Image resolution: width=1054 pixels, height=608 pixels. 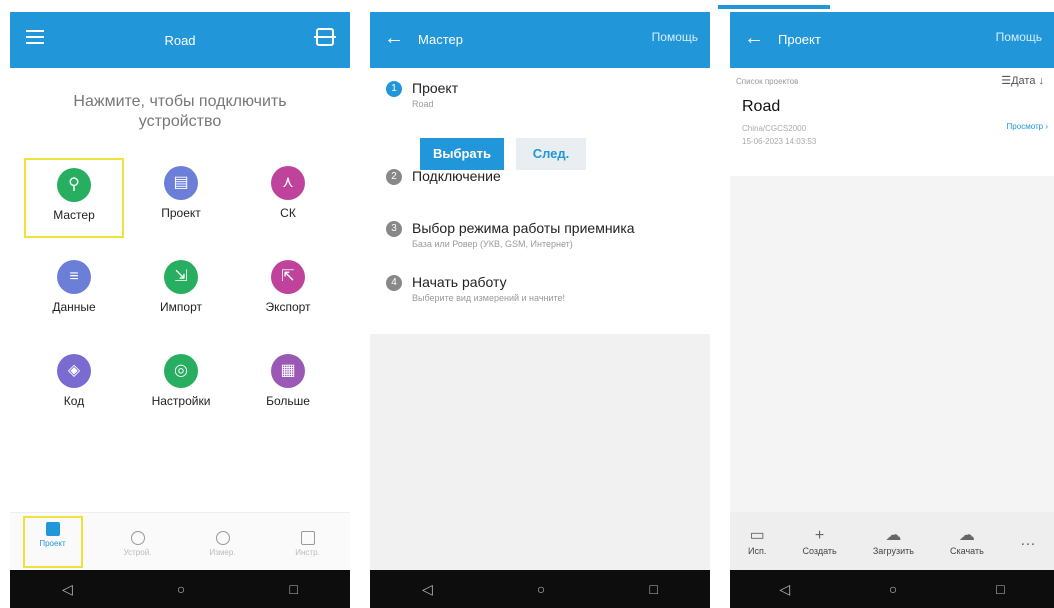 What do you see at coordinates (761, 106) in the screenshot?
I see `project-name: Road` at bounding box center [761, 106].